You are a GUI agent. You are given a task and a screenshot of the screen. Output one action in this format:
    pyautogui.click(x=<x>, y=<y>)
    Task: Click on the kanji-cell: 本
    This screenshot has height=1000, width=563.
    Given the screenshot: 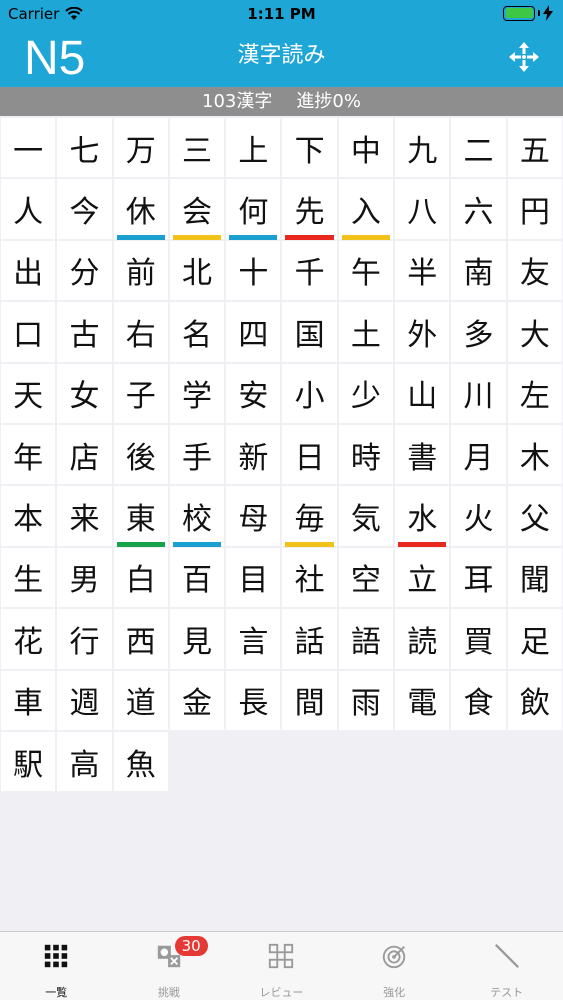 What is the action you would take?
    pyautogui.click(x=28, y=516)
    